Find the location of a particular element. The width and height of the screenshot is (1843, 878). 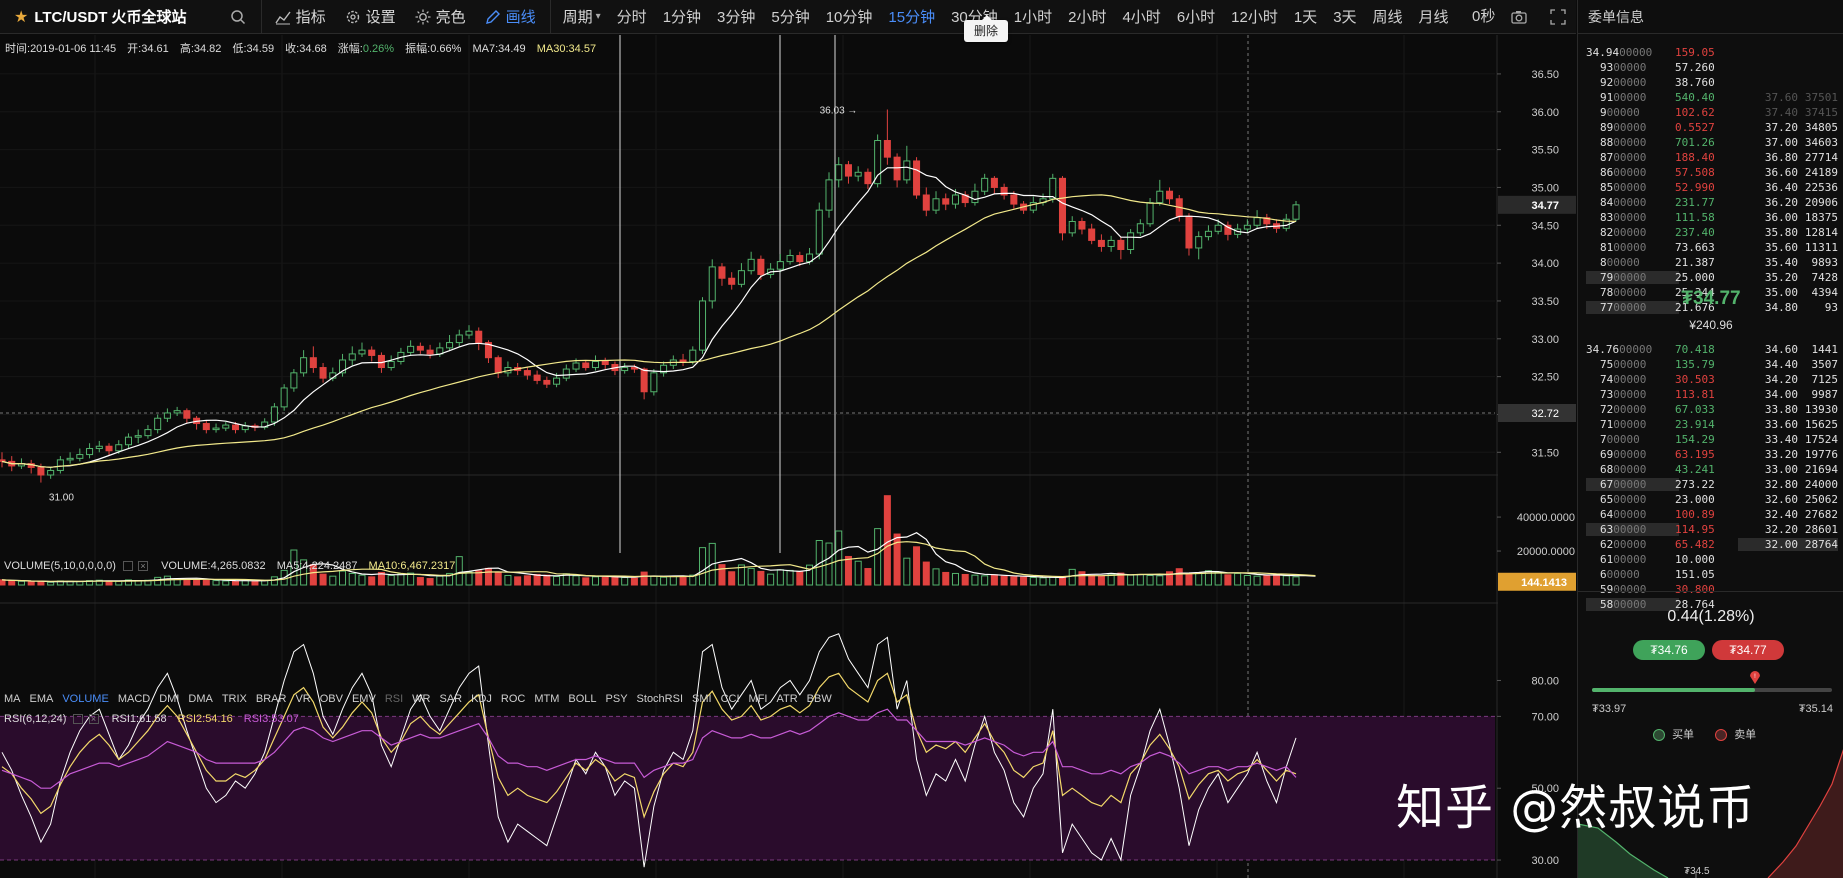

indicator-tab-atr: ATR is located at coordinates (786, 699).